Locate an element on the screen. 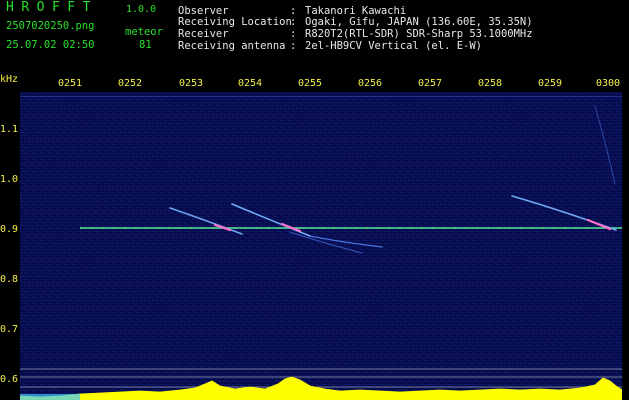 This screenshot has width=629, height=400. antenna-value: 2el-HB9CV Vertical (el. E-W) is located at coordinates (394, 46).